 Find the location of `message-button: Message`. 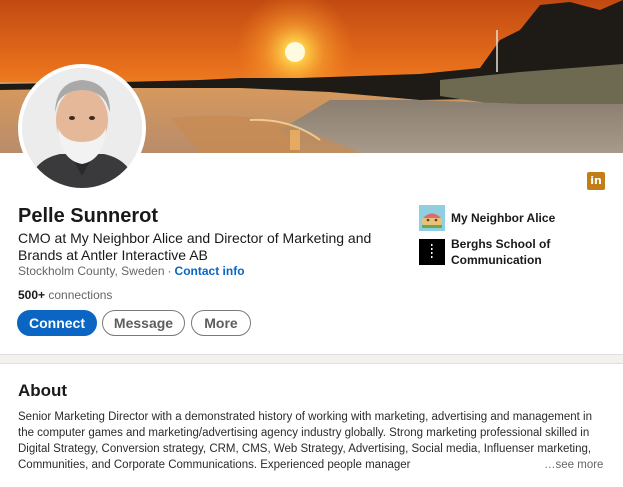

message-button: Message is located at coordinates (143, 323).